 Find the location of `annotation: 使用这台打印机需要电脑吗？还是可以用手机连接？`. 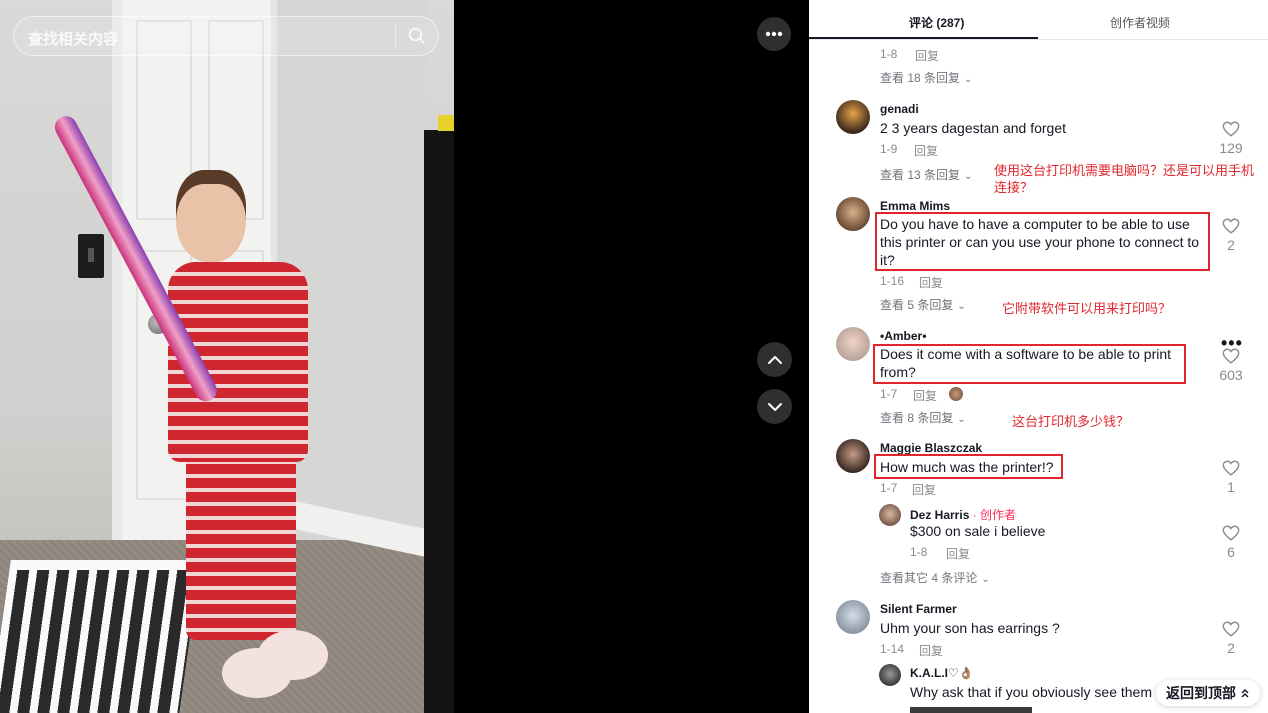

annotation: 使用这台打印机需要电脑吗？还是可以用手机连接？ is located at coordinates (1124, 179).